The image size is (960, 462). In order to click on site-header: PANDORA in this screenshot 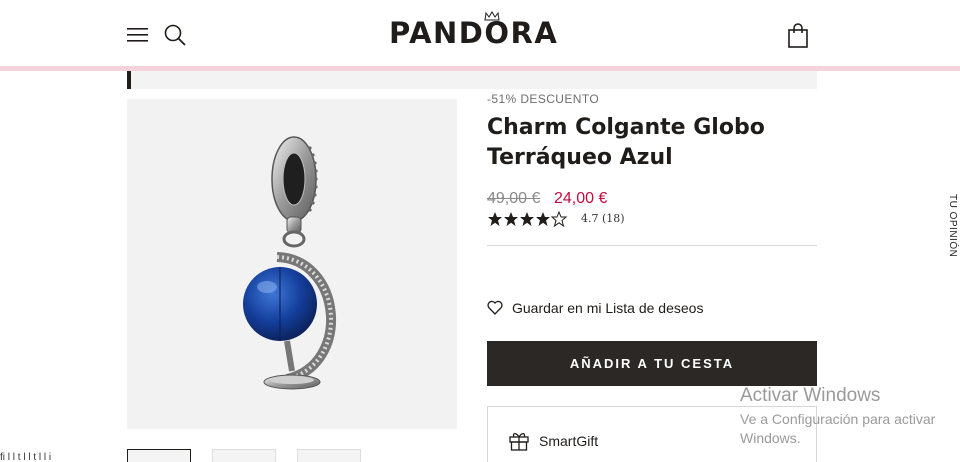, I will do `click(480, 33)`.